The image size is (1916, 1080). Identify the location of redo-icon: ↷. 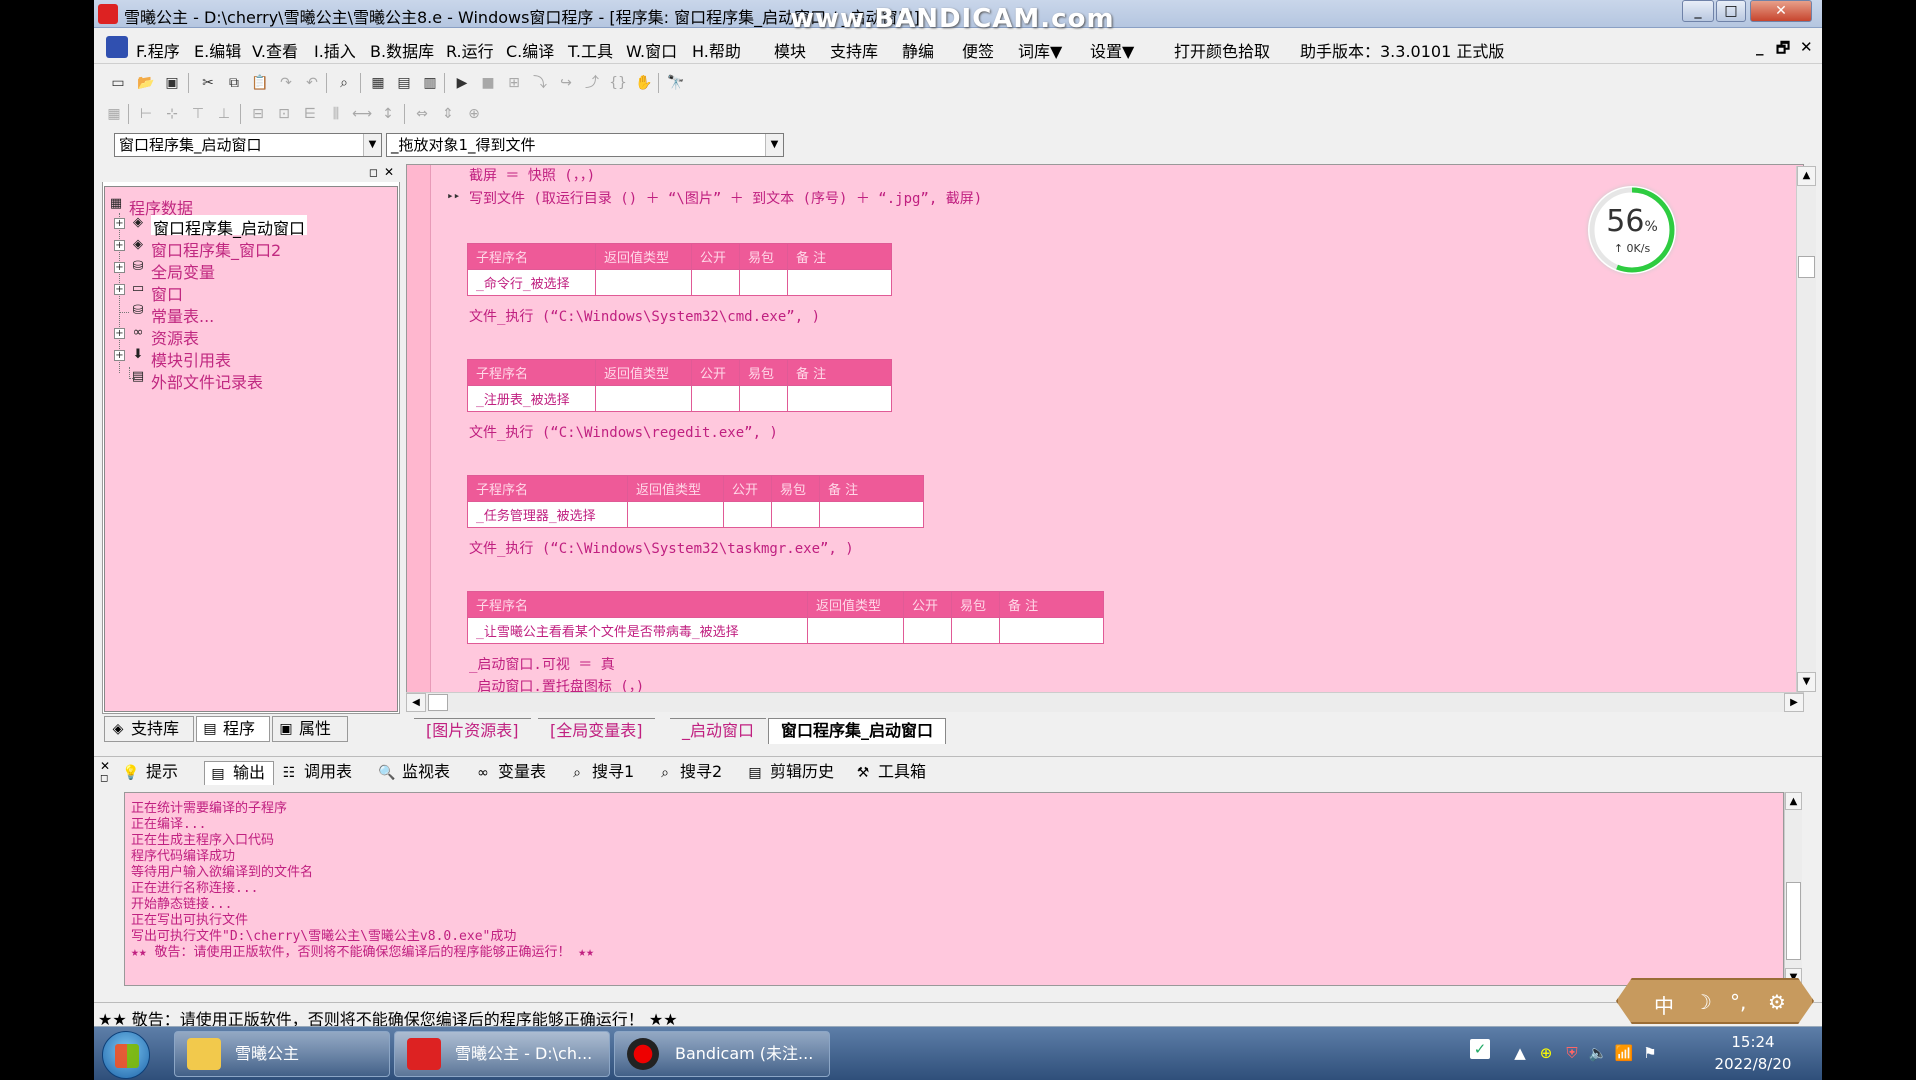
(286, 83).